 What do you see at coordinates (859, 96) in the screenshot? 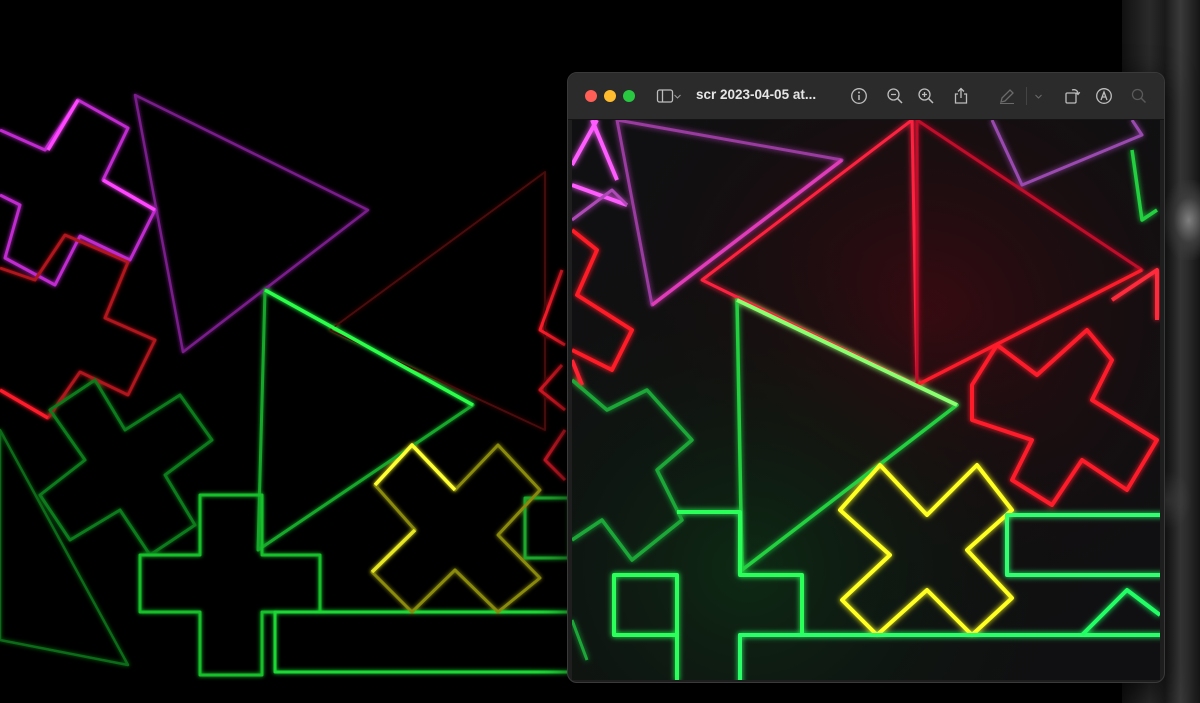
I see `info-icon` at bounding box center [859, 96].